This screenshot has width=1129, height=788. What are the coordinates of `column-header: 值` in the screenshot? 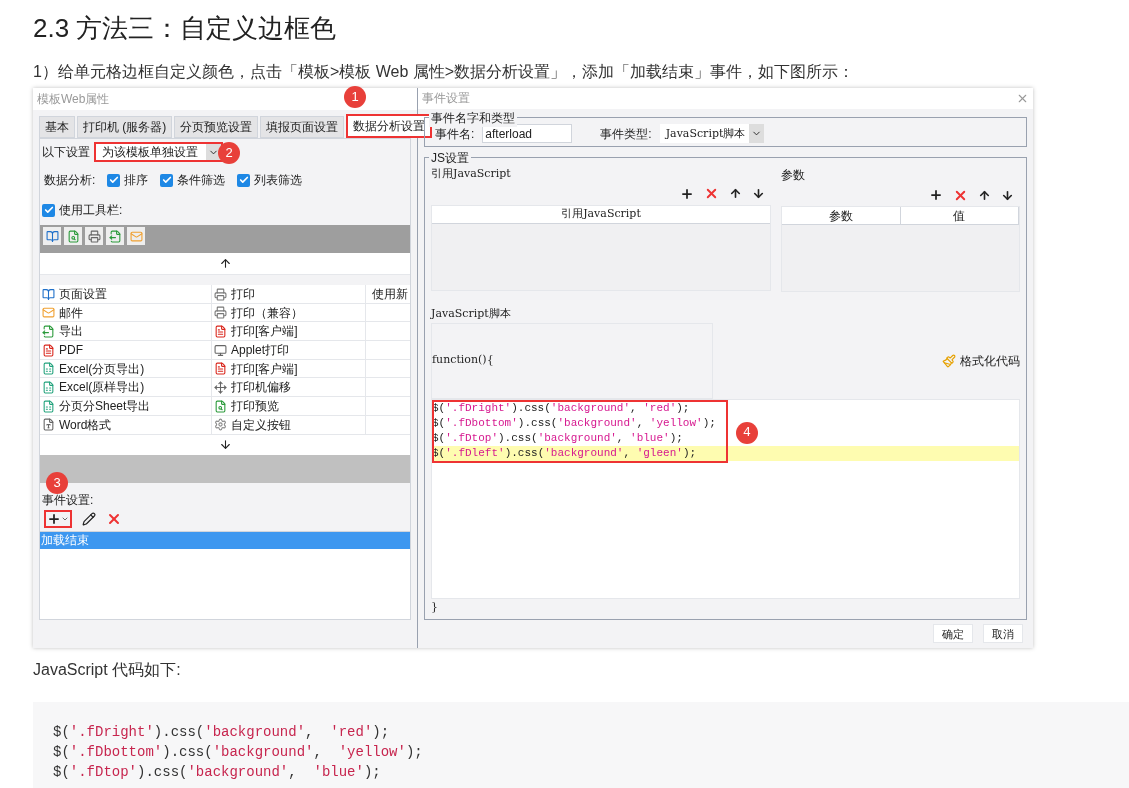 It's located at (959, 216).